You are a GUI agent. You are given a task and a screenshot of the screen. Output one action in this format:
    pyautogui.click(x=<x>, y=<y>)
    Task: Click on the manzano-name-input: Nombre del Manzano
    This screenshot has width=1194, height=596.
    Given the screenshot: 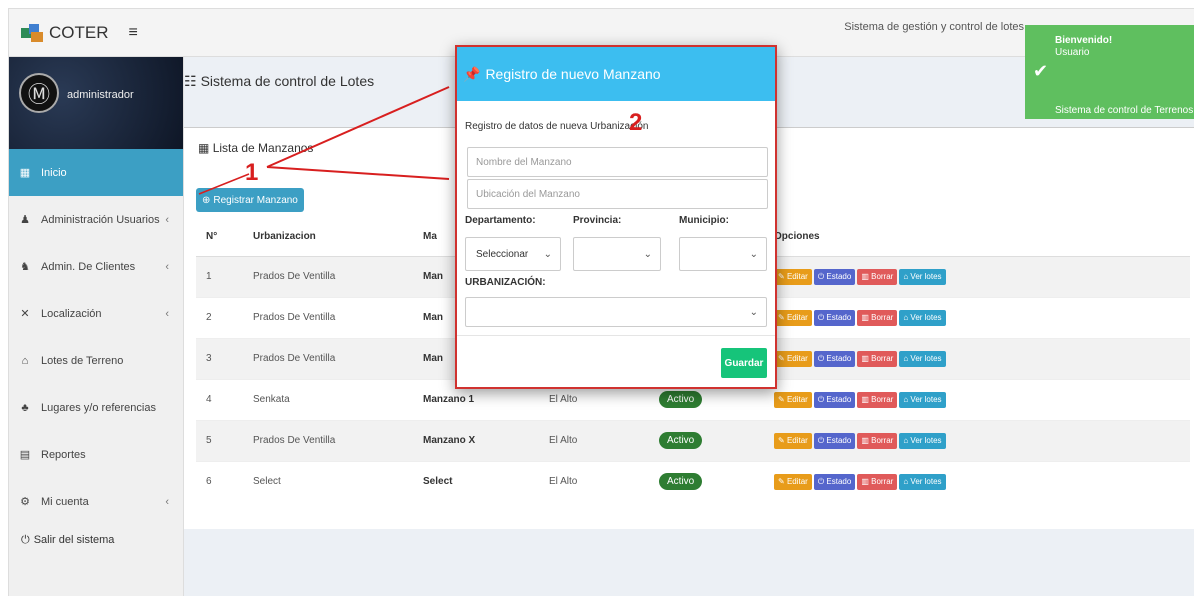 What is the action you would take?
    pyautogui.click(x=617, y=162)
    